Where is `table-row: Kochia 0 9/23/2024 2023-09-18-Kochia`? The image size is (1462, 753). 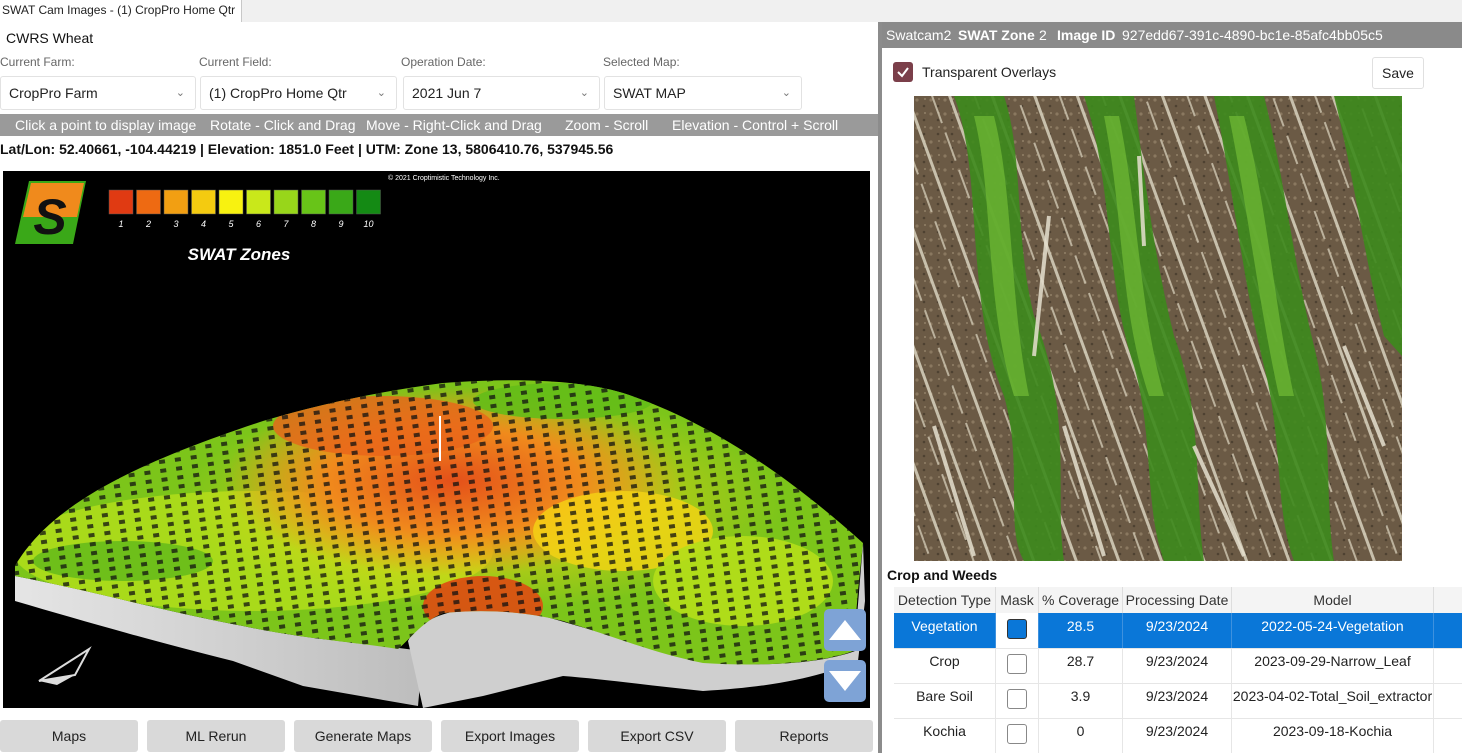
table-row: Kochia 0 9/23/2024 2023-09-18-Kochia is located at coordinates (1178, 735).